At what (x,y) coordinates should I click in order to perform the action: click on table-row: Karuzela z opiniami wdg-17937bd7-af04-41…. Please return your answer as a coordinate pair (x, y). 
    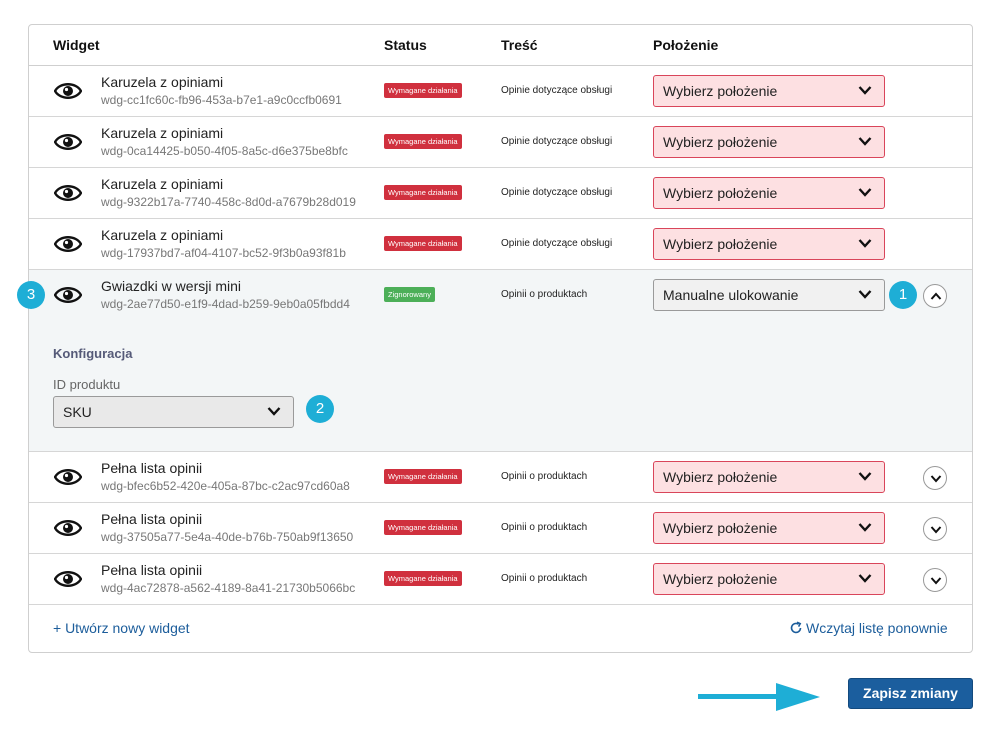
    Looking at the image, I should click on (500, 244).